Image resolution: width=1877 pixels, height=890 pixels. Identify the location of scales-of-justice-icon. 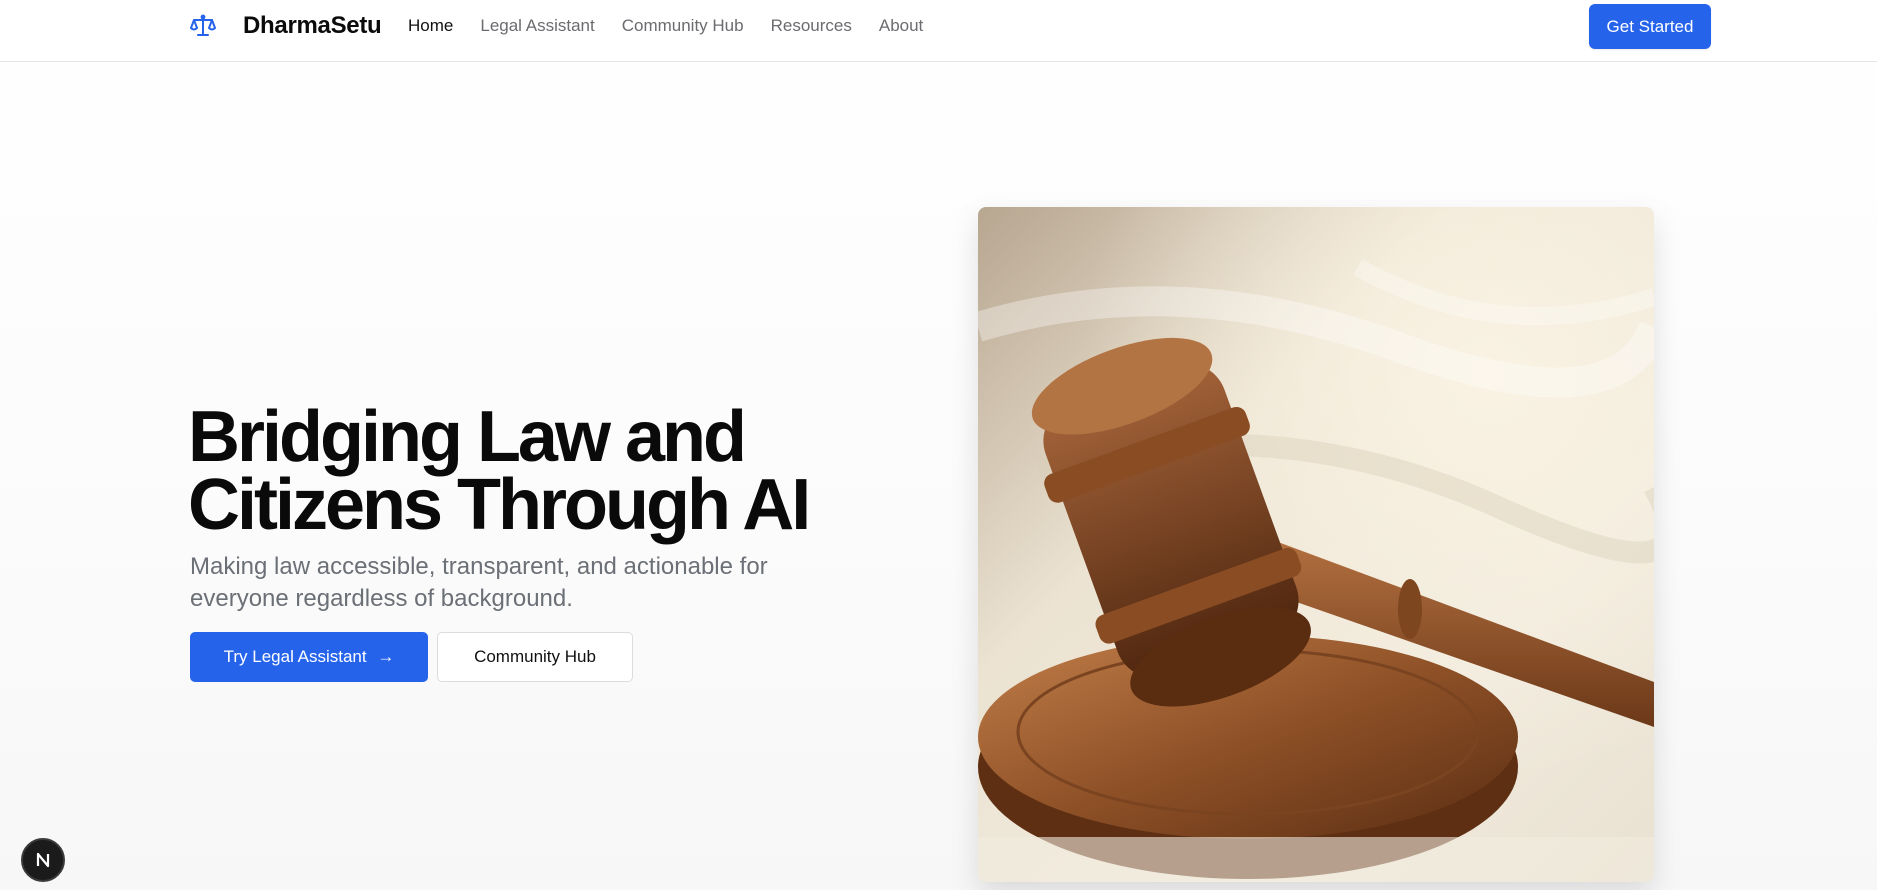
(203, 25).